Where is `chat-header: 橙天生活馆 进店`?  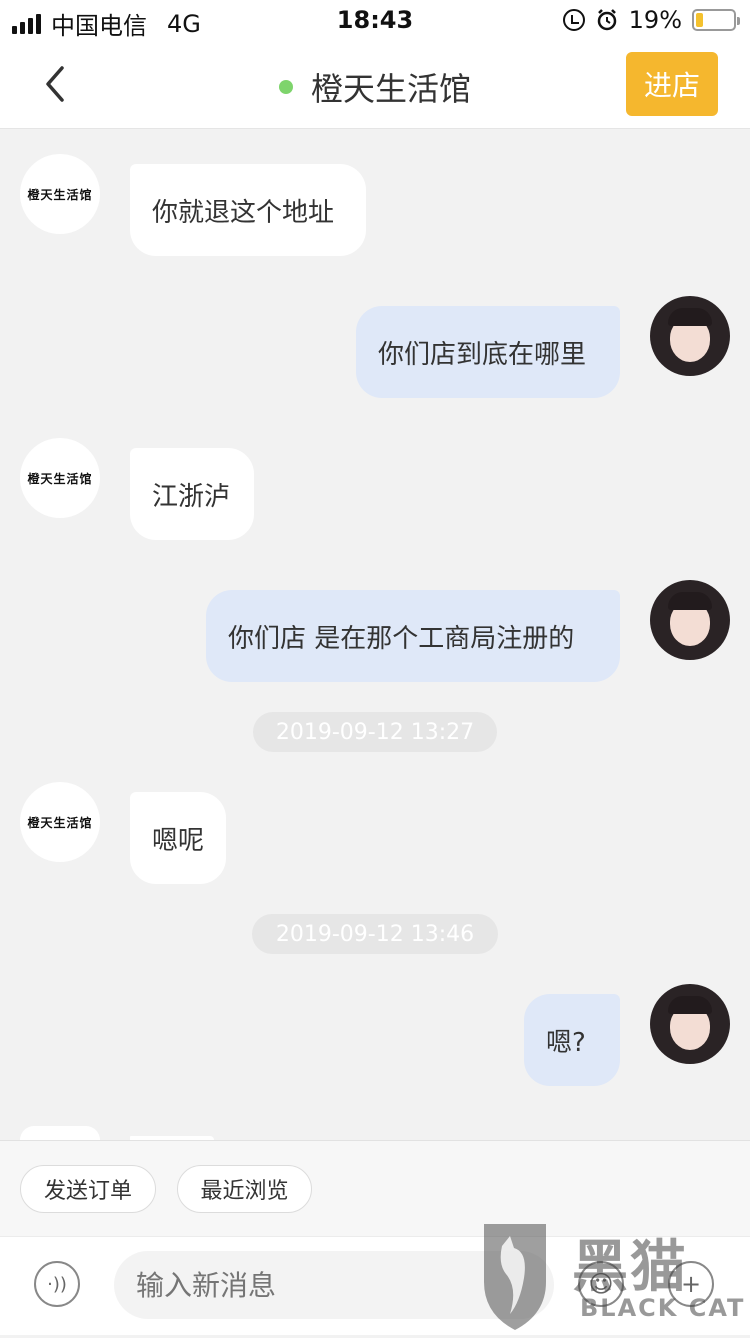
chat-header: 橙天生活馆 进店 is located at coordinates (375, 84).